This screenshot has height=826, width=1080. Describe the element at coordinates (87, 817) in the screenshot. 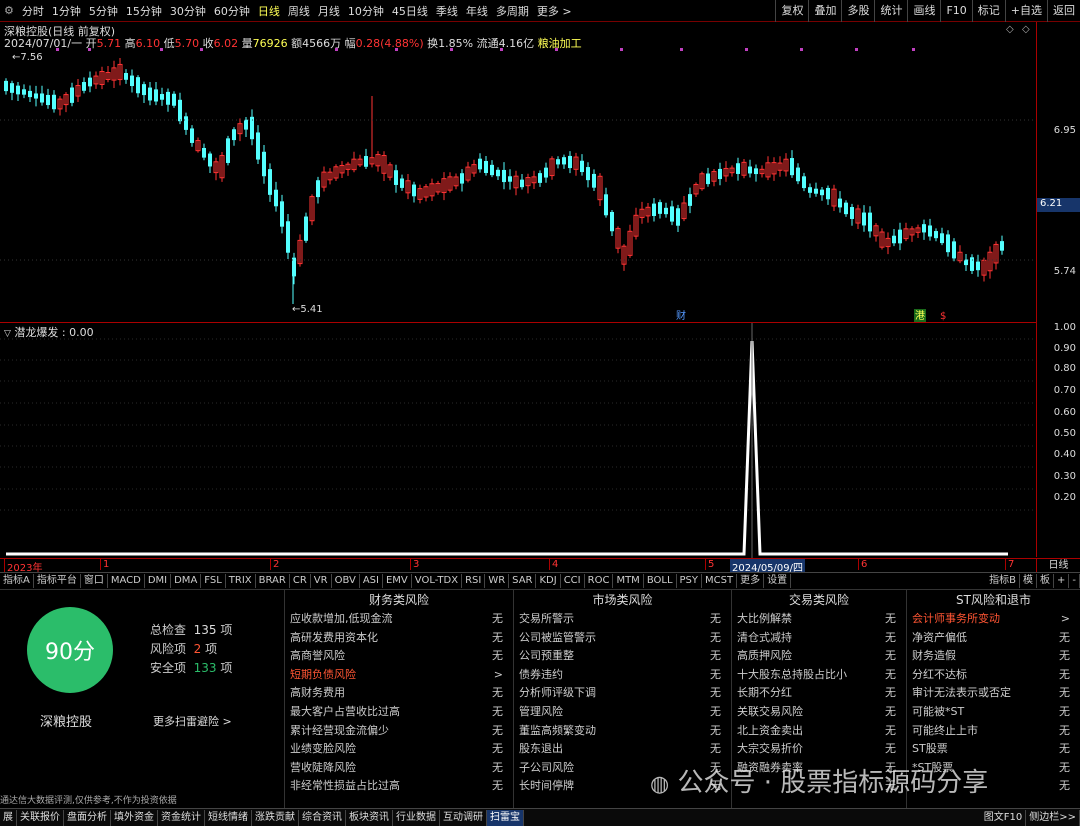

I see `status-tab: 盘面分析` at that location.